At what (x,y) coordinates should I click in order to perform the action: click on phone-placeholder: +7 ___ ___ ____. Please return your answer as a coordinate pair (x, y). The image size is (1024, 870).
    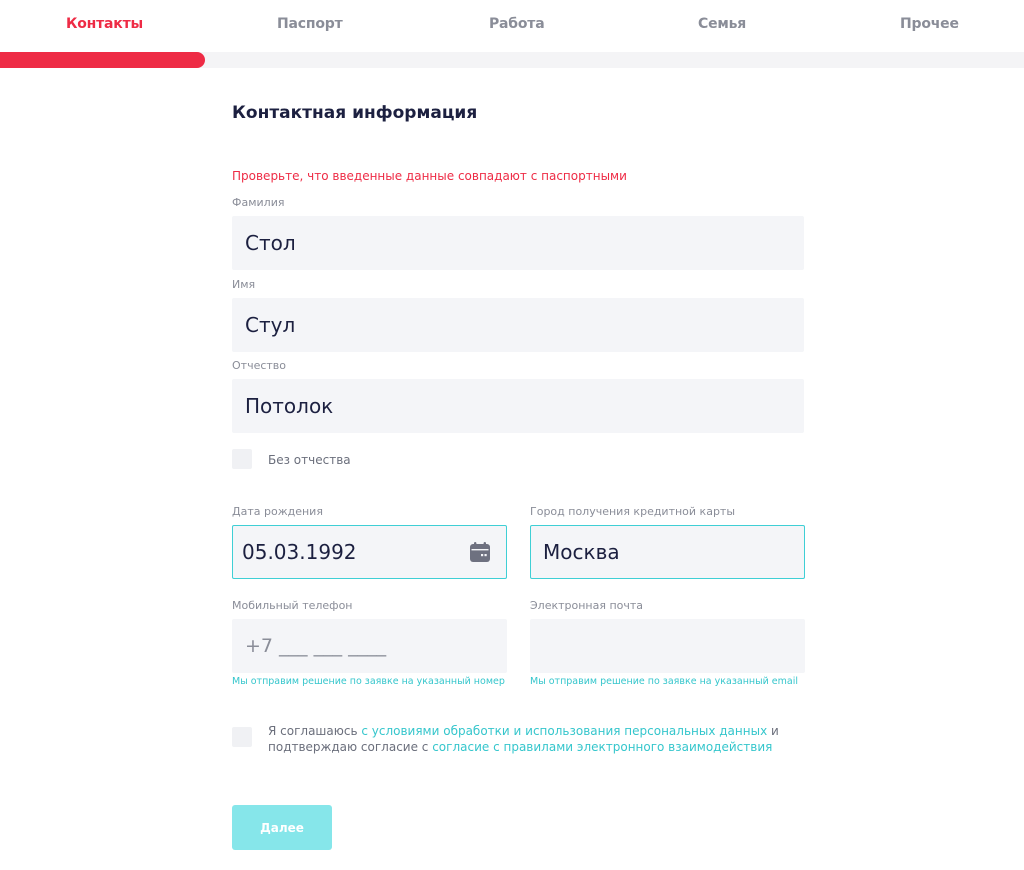
    Looking at the image, I should click on (316, 646).